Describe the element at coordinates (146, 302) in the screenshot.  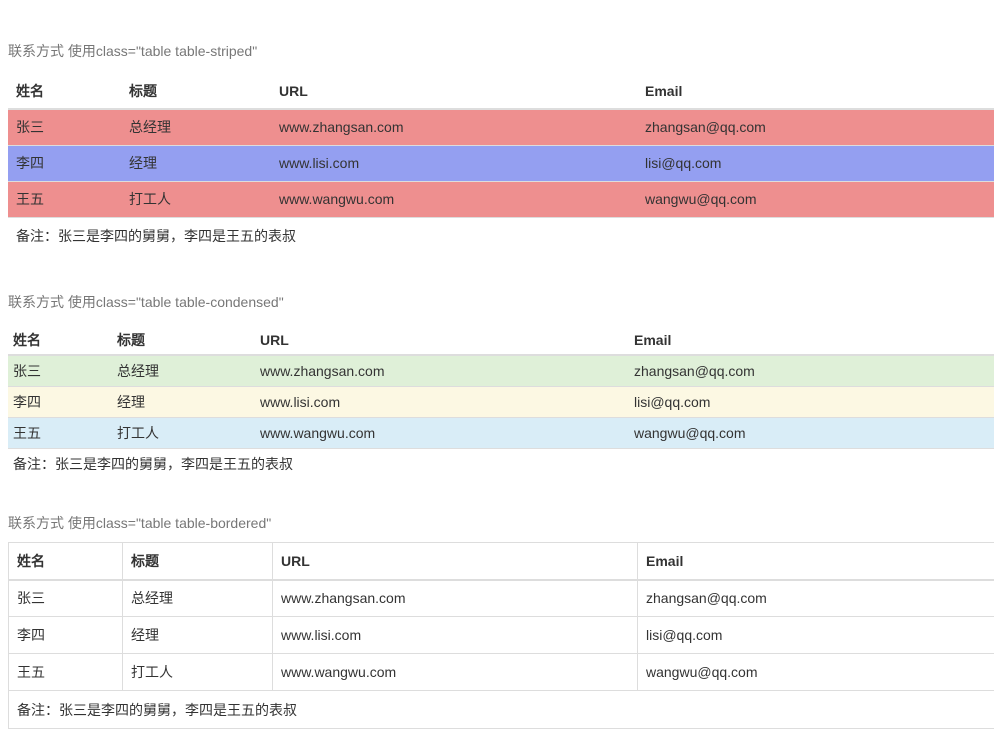
I see `table-caption: 联系方式 使用class="table table-condensed"` at that location.